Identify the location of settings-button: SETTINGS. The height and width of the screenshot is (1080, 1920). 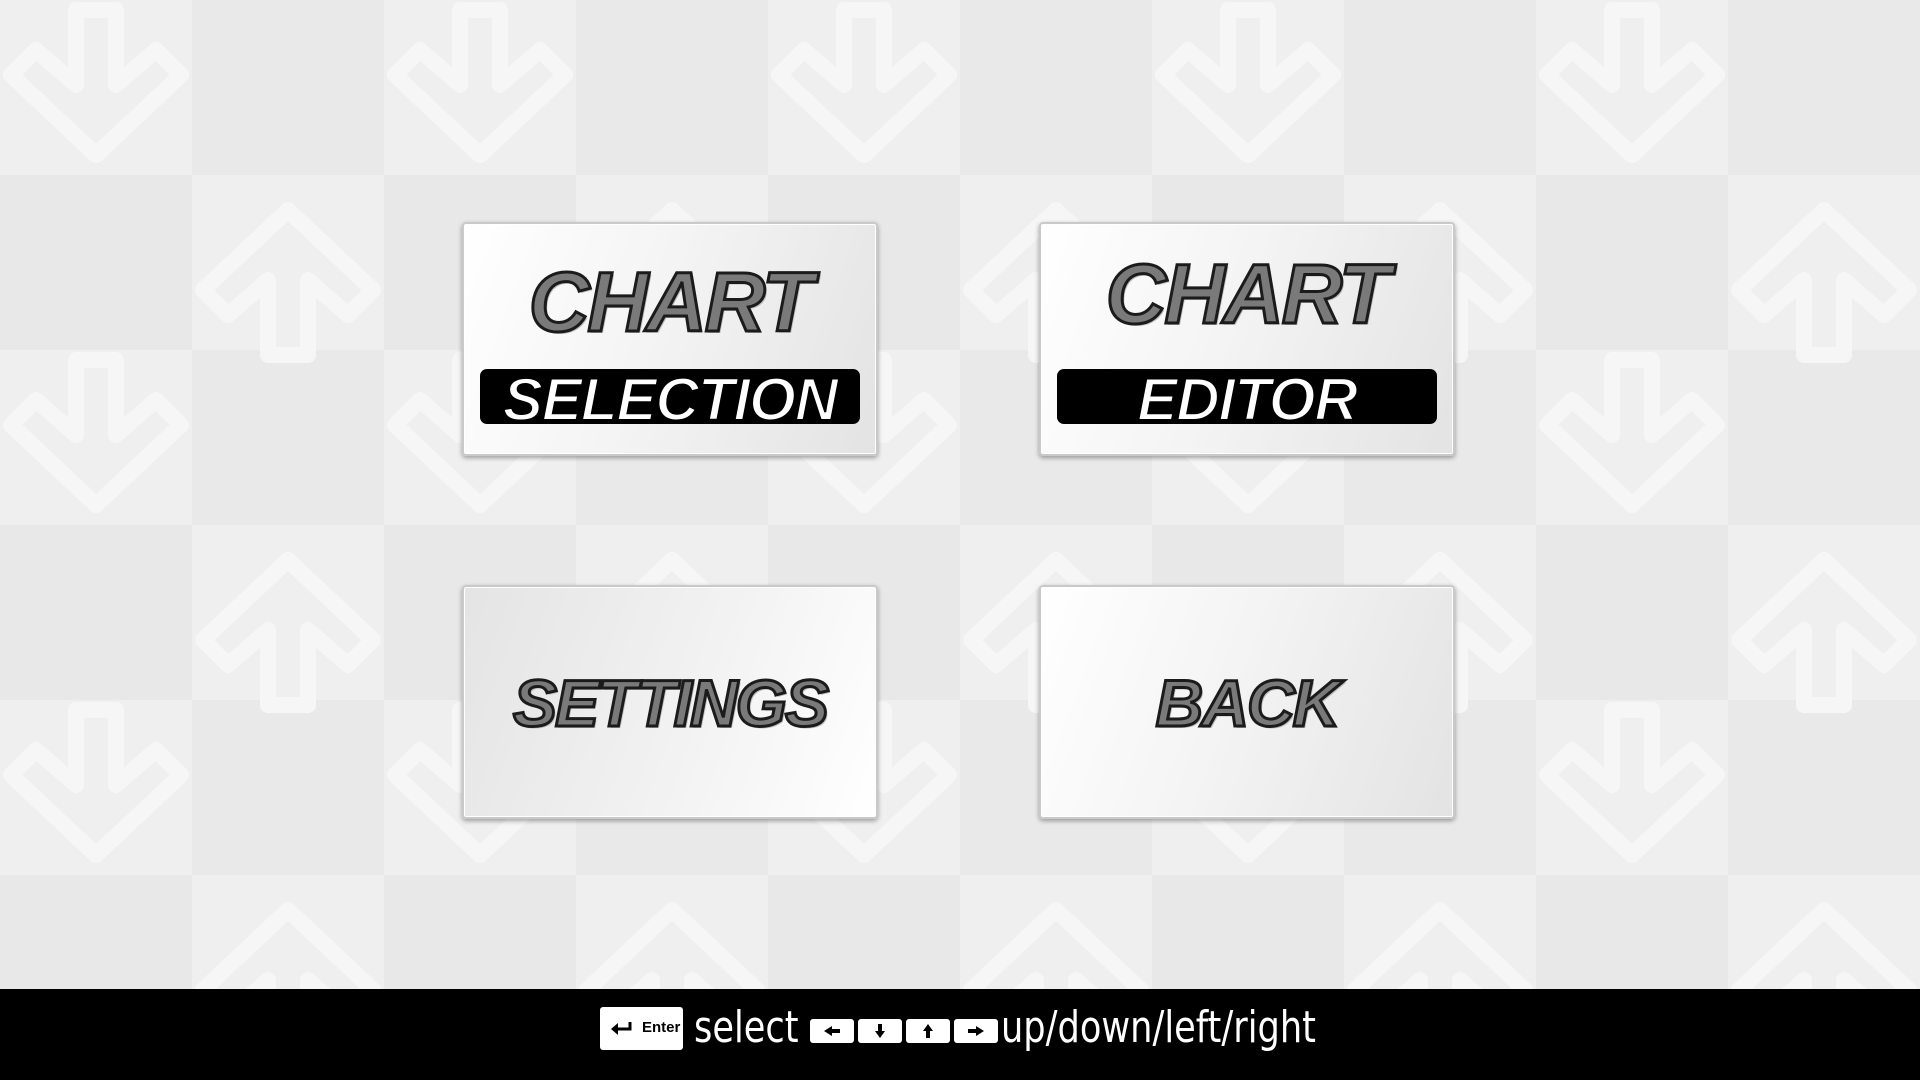
(670, 702).